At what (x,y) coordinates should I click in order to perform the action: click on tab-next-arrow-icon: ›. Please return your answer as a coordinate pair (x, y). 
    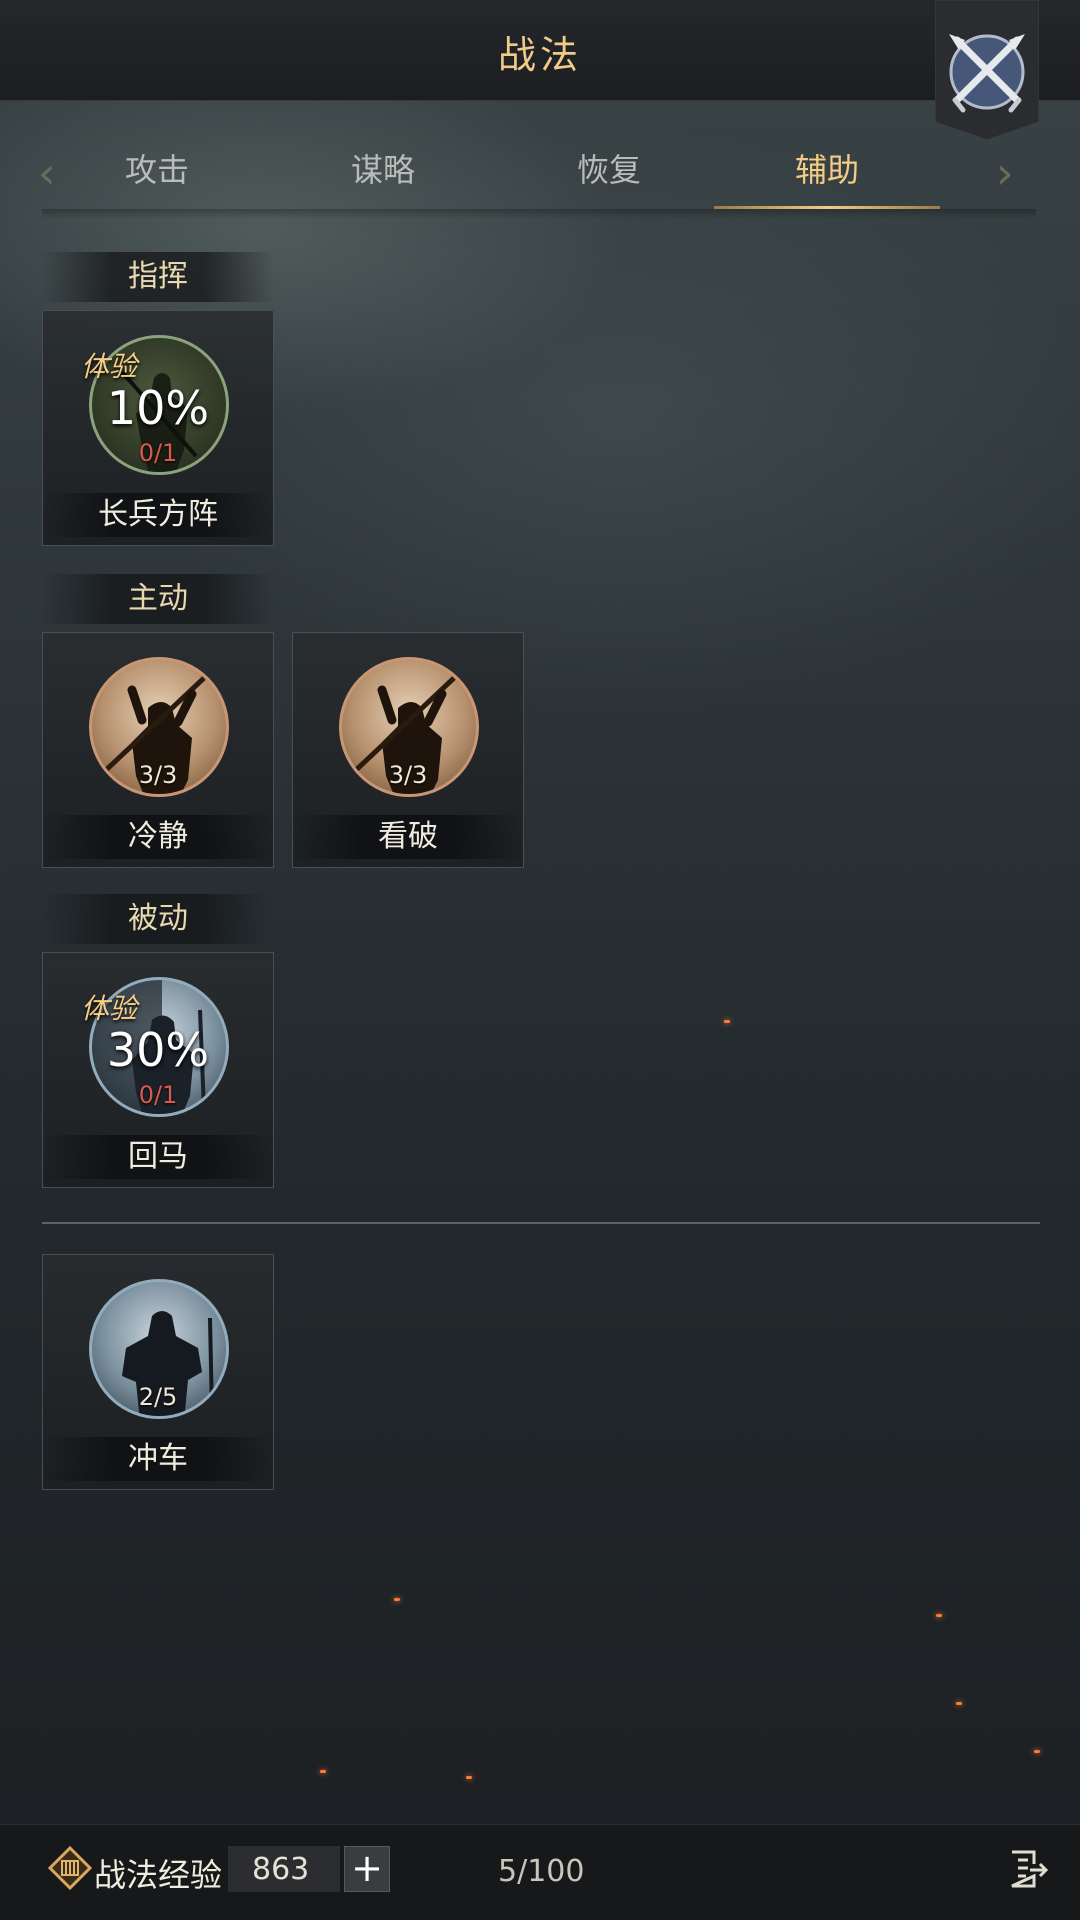
    Looking at the image, I should click on (1007, 174).